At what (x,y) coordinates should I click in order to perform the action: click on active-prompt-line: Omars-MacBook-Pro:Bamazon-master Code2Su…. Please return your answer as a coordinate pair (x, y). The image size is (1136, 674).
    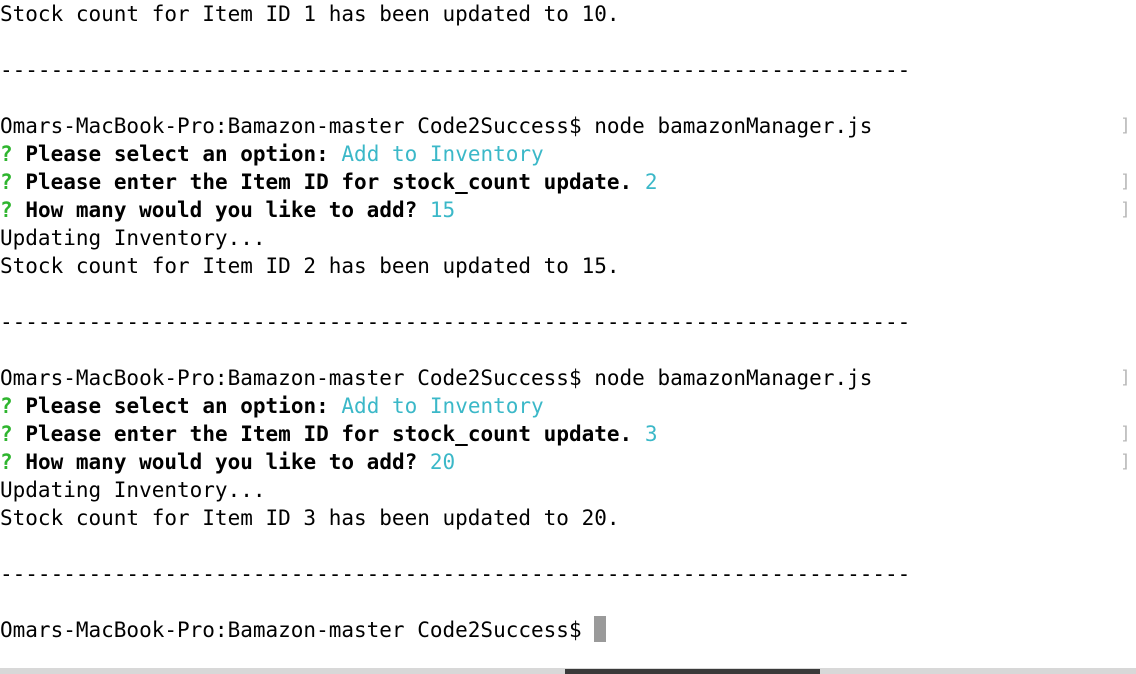
    Looking at the image, I should click on (303, 630).